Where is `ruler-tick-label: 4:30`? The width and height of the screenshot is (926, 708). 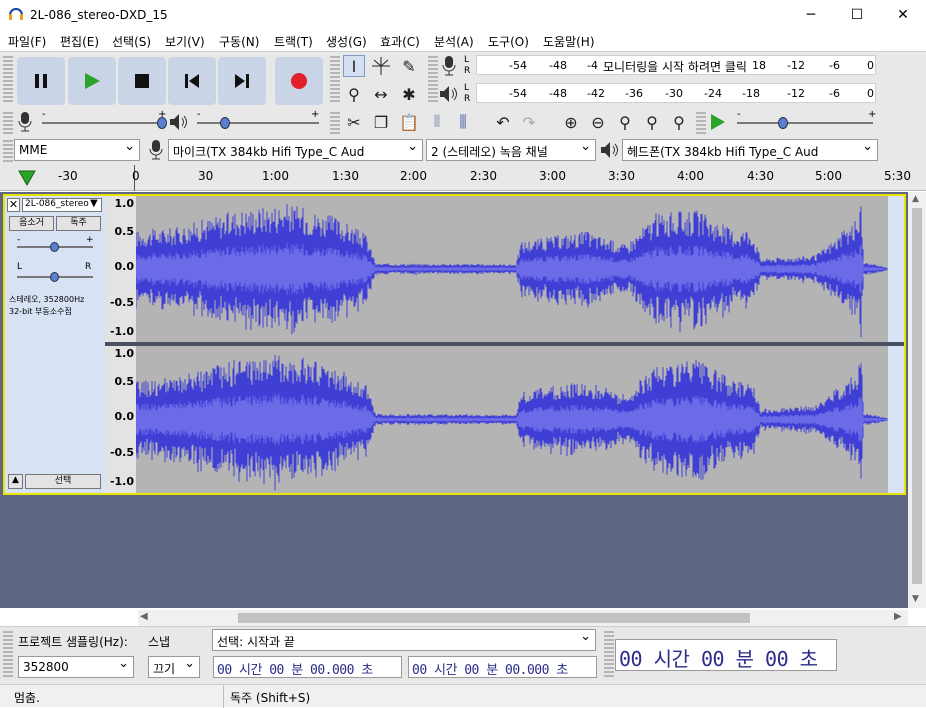
ruler-tick-label: 4:30 is located at coordinates (760, 176).